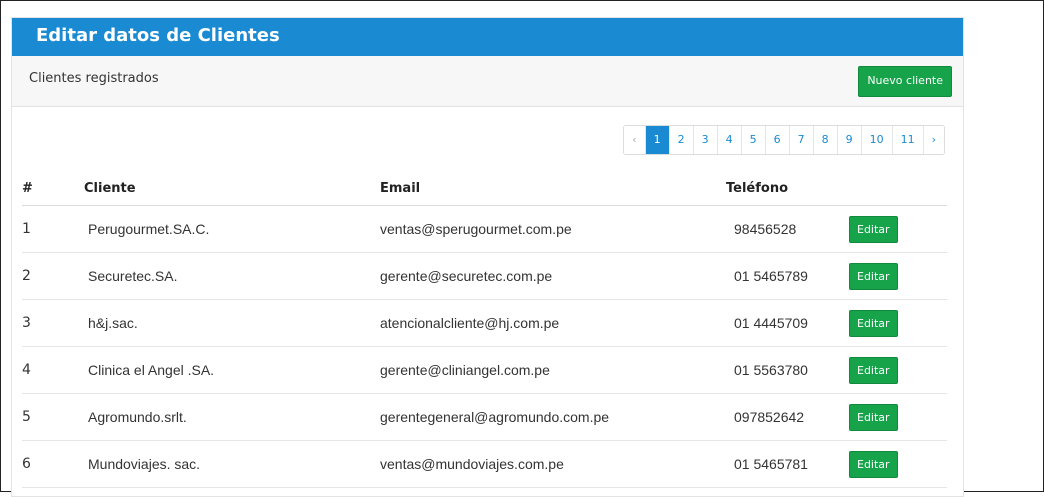  Describe the element at coordinates (232, 370) in the screenshot. I see `client-name: Clinica el Angel .SA.` at that location.